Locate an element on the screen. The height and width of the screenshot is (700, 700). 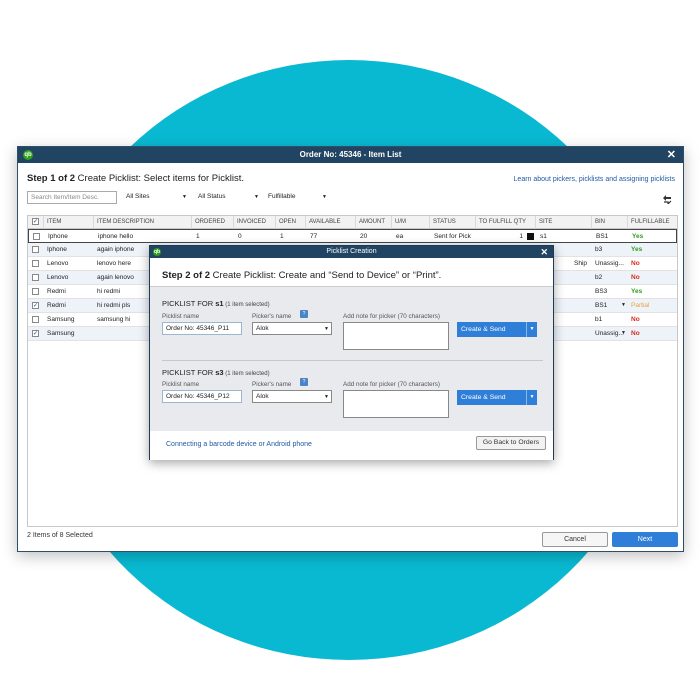
step-number: Step 1 of 2 is located at coordinates (51, 178).